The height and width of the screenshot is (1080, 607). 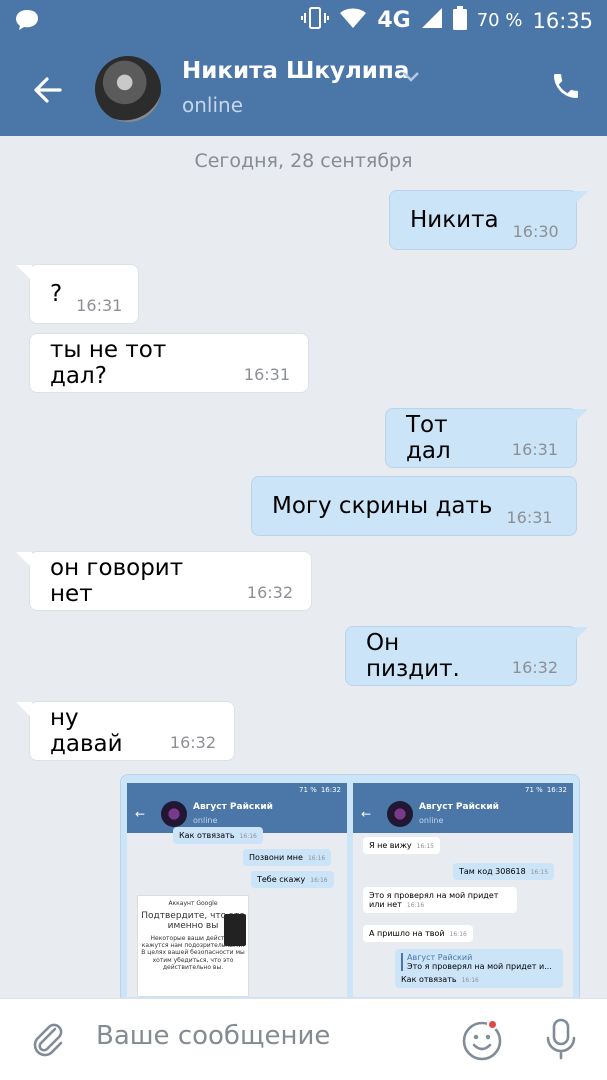 What do you see at coordinates (77, 294) in the screenshot?
I see `message-incoming: ? 16:31` at bounding box center [77, 294].